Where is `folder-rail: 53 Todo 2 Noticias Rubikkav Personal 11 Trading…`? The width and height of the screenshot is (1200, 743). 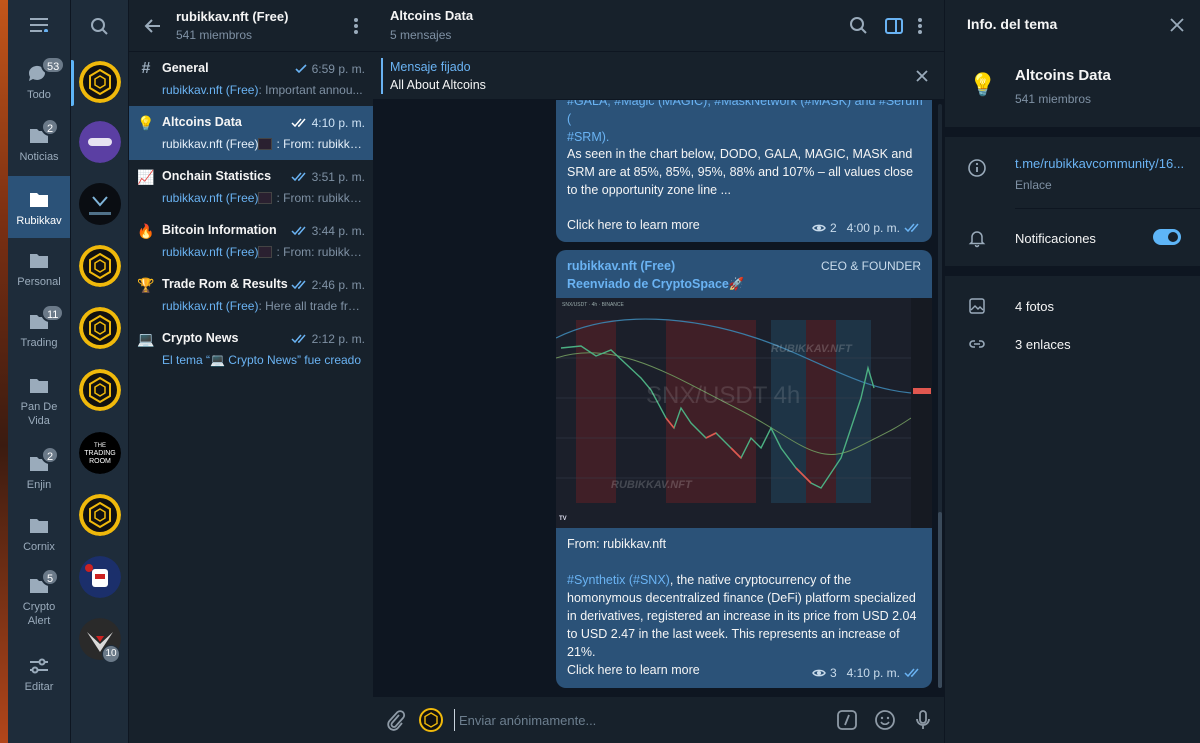
folder-rail: 53 Todo 2 Noticias Rubikkav Personal 11 Trading… is located at coordinates (35, 371).